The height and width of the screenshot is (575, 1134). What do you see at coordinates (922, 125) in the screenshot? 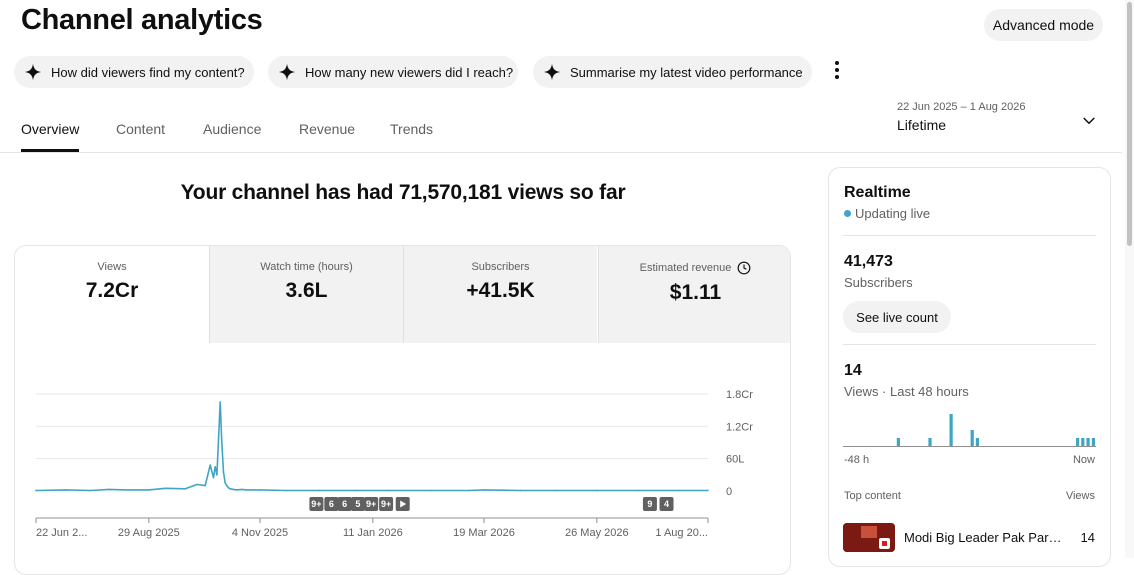
I see `date-period-text: Lifetime` at bounding box center [922, 125].